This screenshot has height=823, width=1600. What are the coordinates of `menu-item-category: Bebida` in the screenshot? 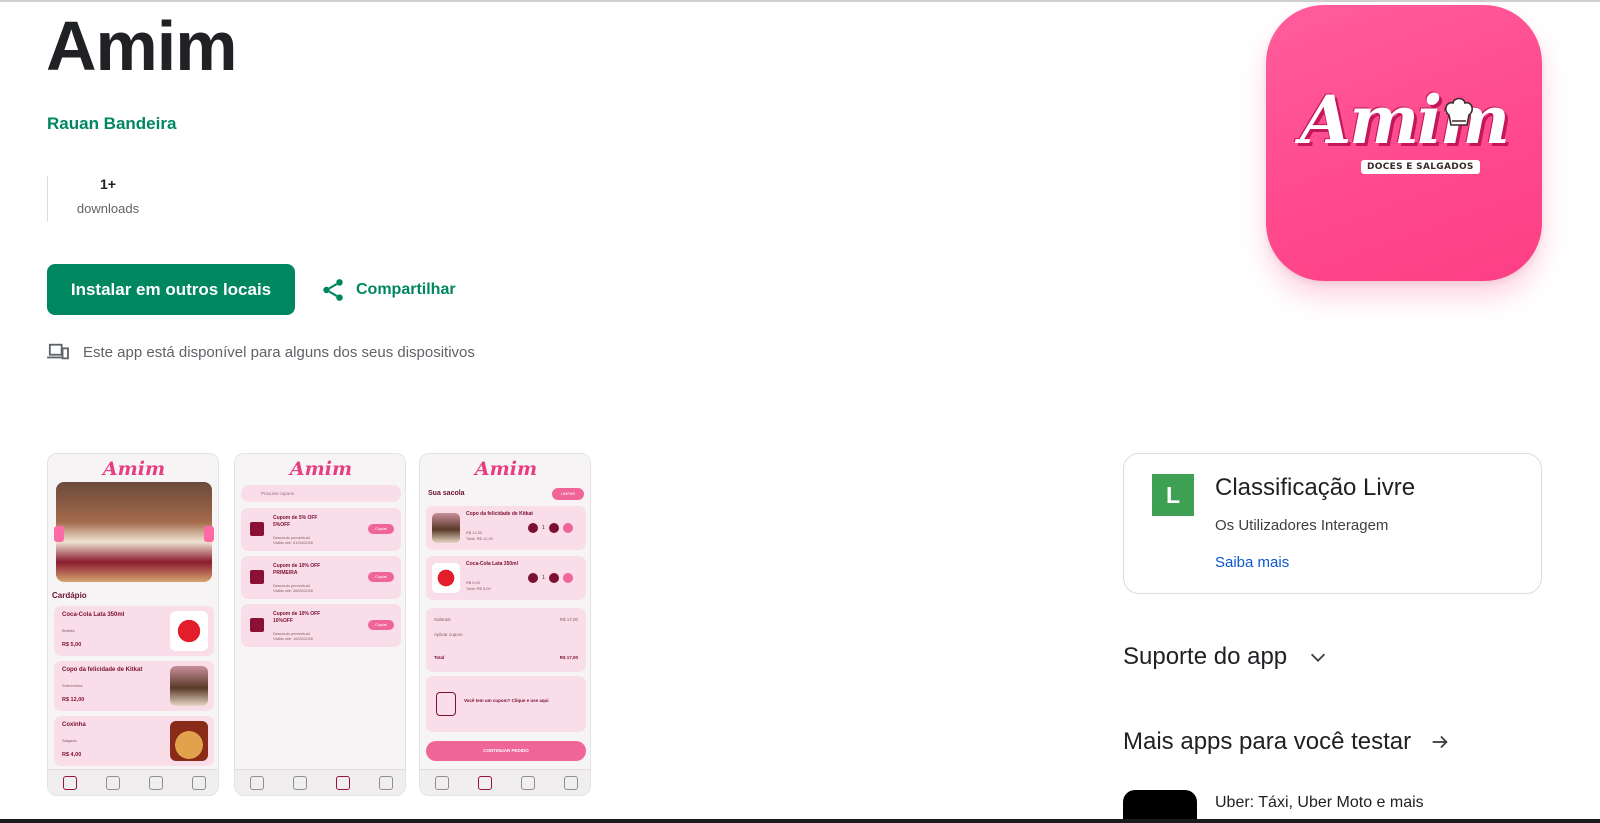 It's located at (68, 630).